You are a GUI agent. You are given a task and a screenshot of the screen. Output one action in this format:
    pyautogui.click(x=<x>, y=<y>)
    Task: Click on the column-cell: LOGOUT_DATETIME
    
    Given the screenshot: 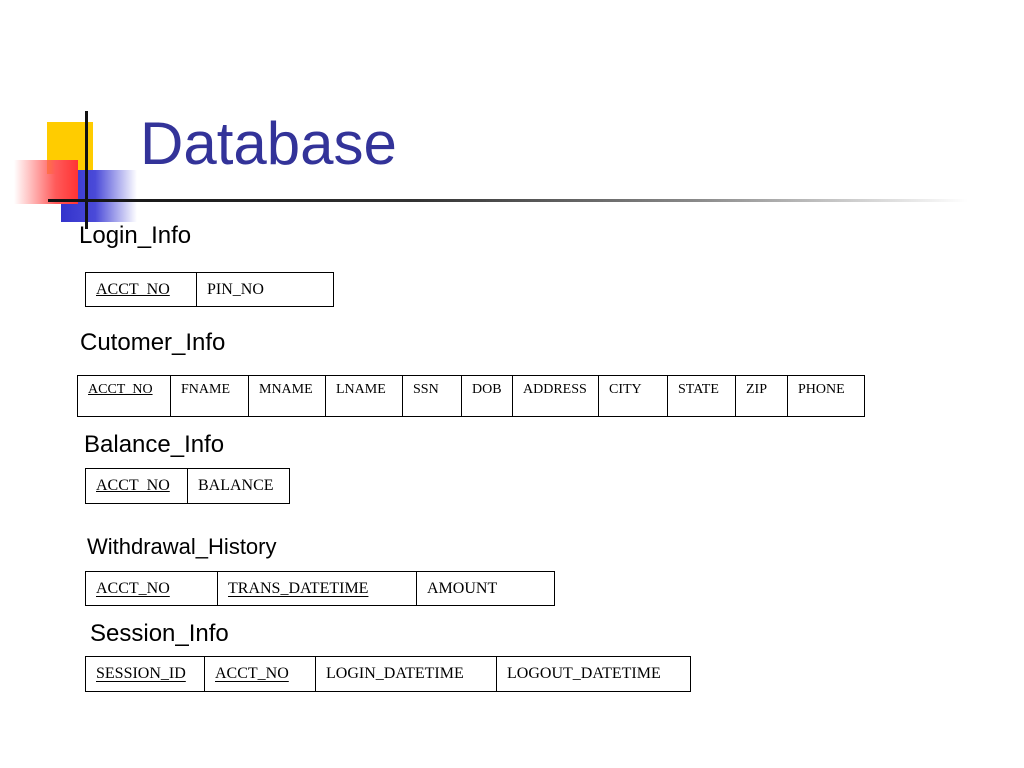 What is the action you would take?
    pyautogui.click(x=593, y=674)
    